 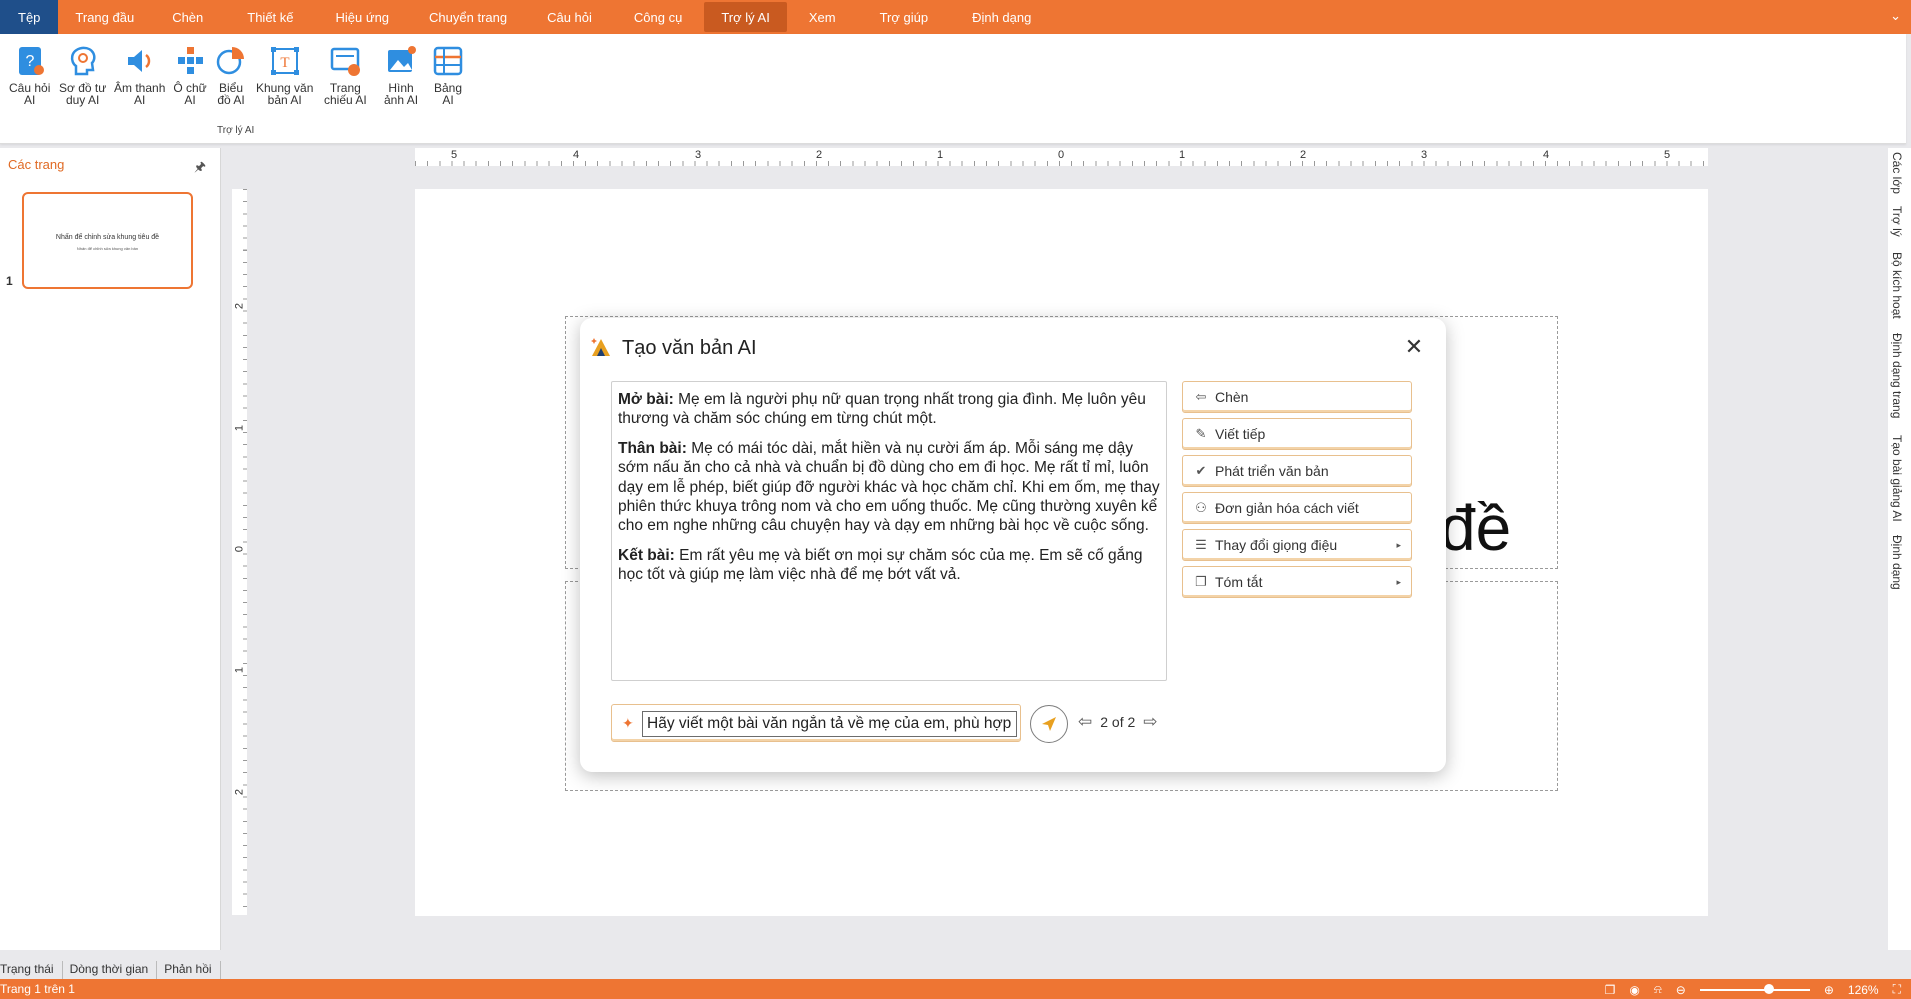 What do you see at coordinates (1085, 722) in the screenshot?
I see `arrow-left-icon: ⇦` at bounding box center [1085, 722].